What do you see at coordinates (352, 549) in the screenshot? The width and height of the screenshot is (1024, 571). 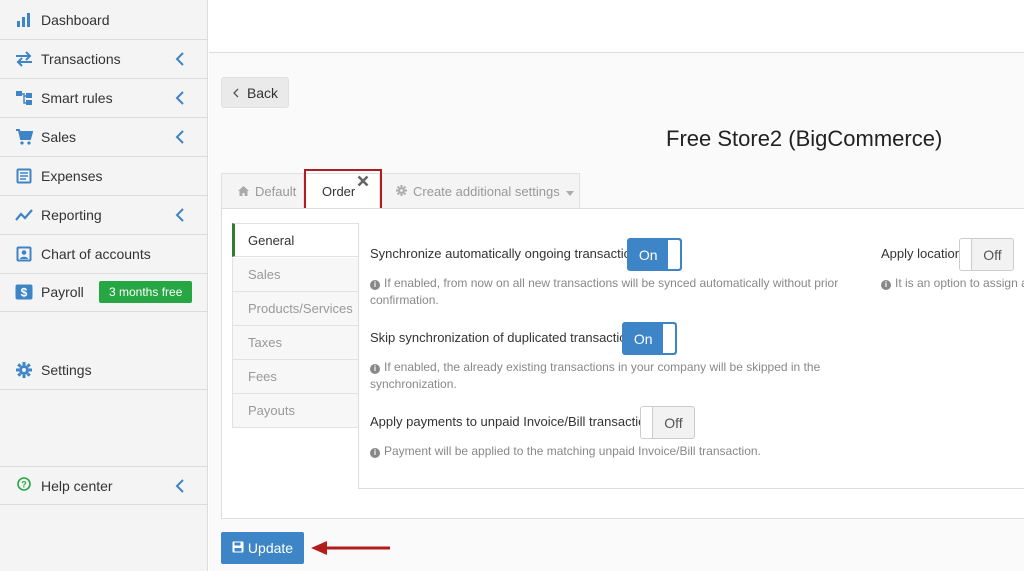 I see `annotation-arrow` at bounding box center [352, 549].